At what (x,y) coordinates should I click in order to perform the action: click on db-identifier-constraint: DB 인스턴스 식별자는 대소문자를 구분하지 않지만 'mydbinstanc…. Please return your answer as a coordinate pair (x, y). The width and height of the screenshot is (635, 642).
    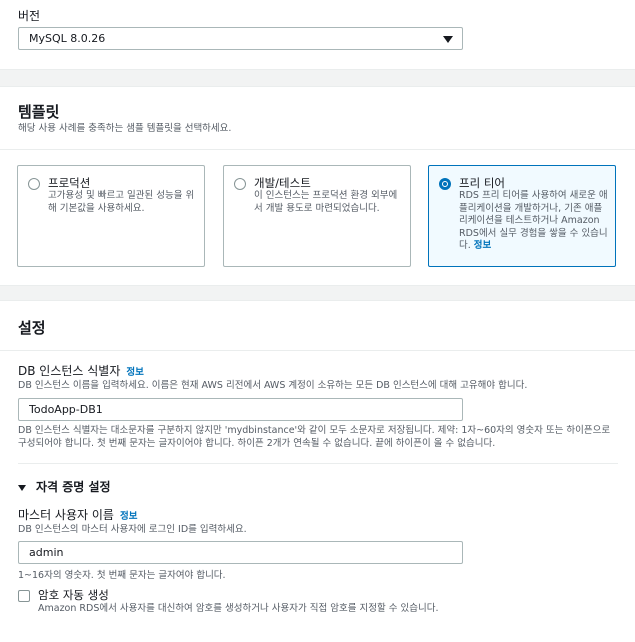
    Looking at the image, I should click on (314, 437).